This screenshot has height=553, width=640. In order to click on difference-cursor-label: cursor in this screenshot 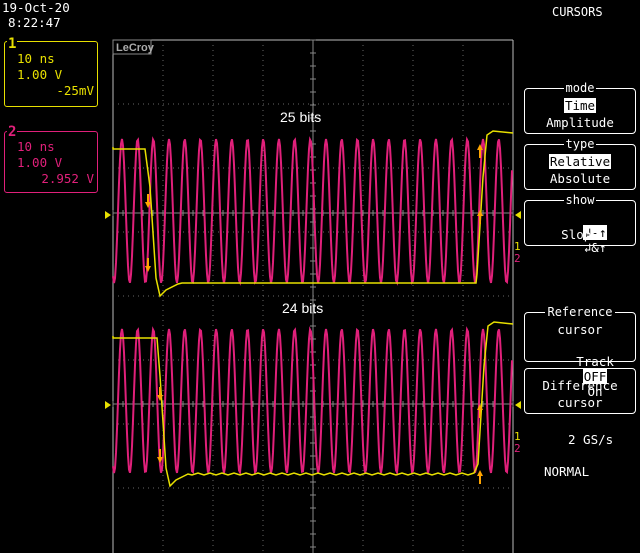, I will do `click(580, 402)`.